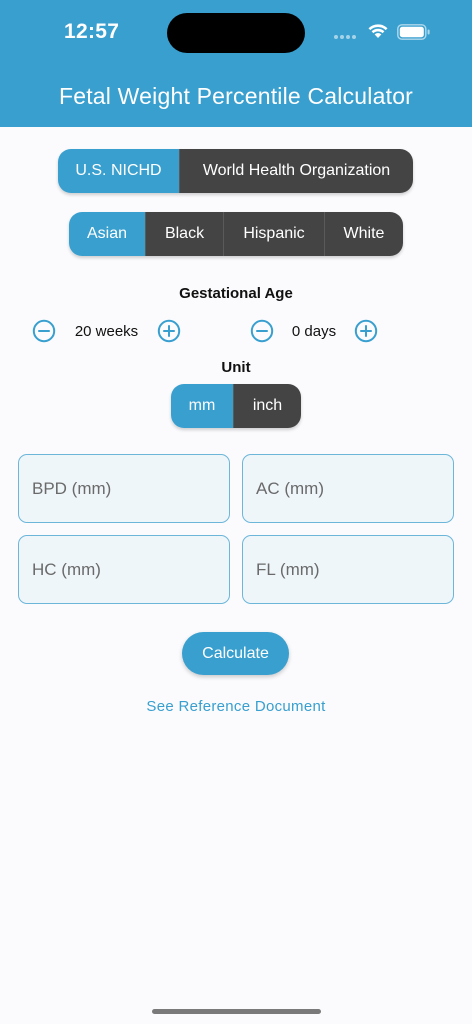 The image size is (472, 1024). I want to click on option-black: Black, so click(185, 234).